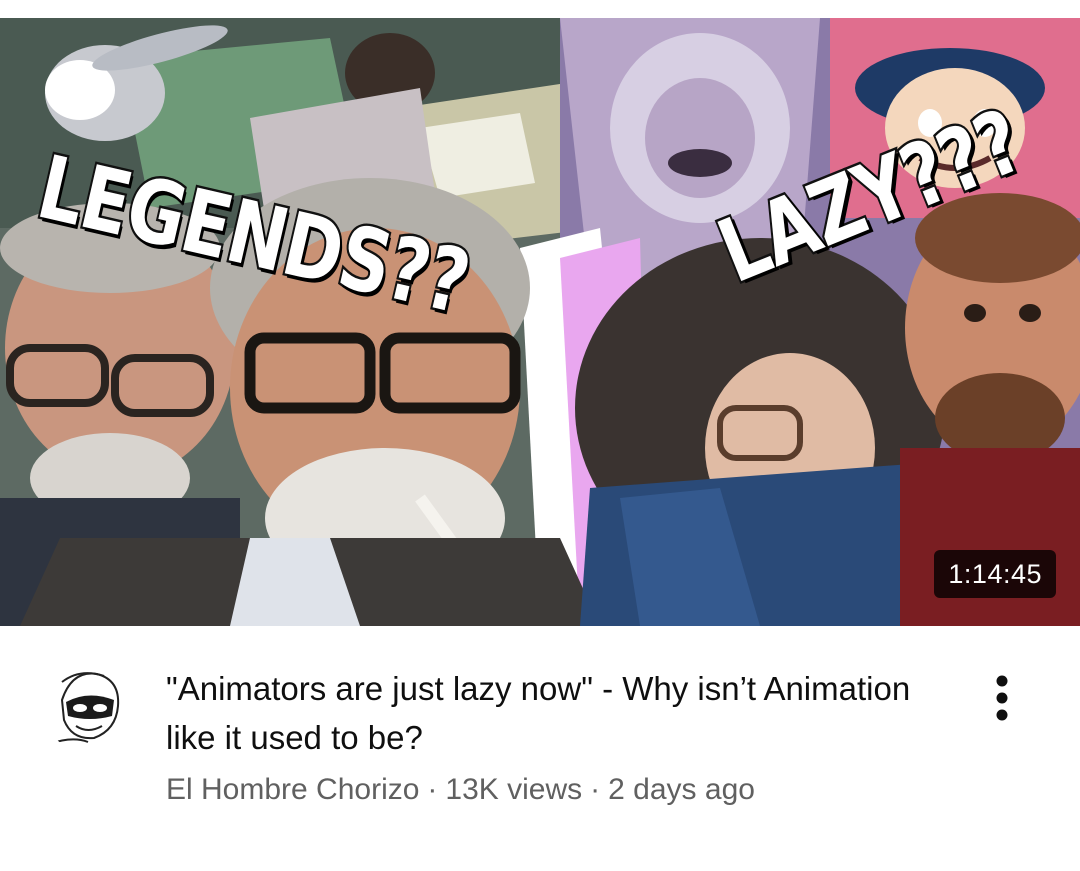 The height and width of the screenshot is (871, 1080). I want to click on masked-face-sketch-icon, so click(88, 706).